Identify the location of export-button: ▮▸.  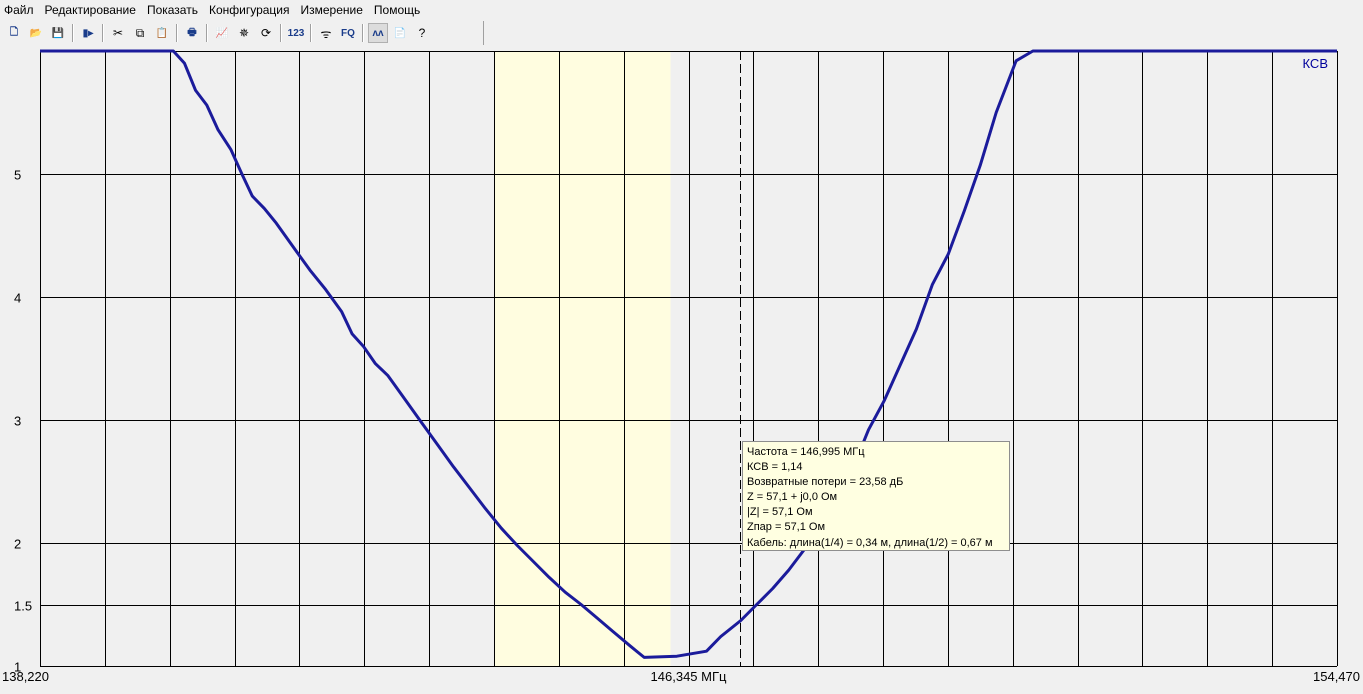
(88, 33).